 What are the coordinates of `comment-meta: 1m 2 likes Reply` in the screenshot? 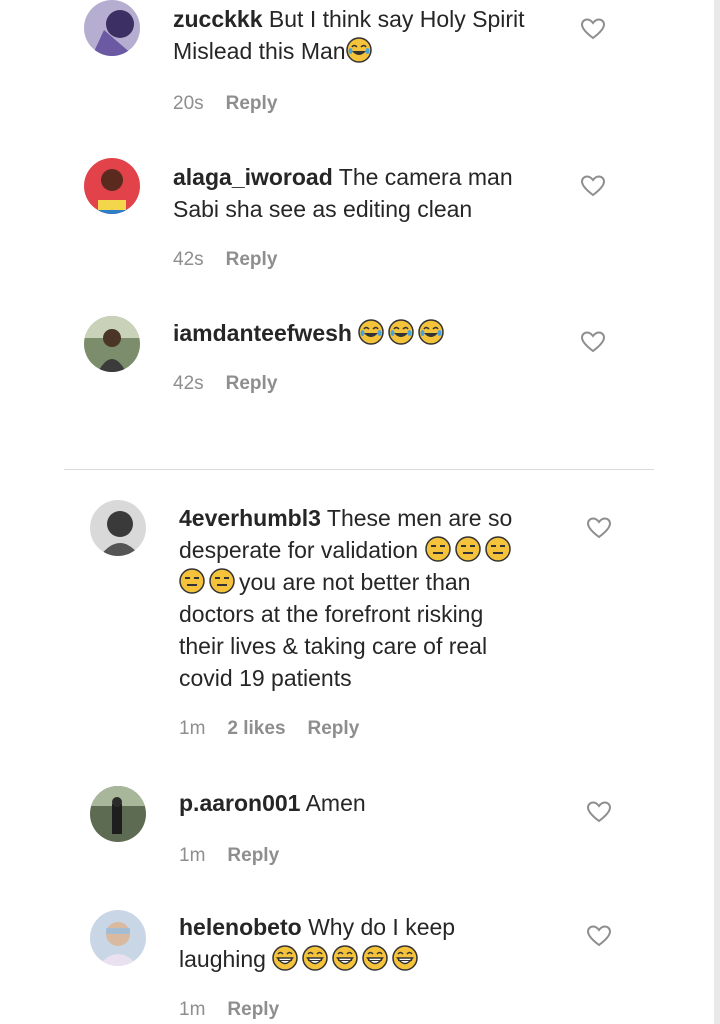 It's located at (269, 729).